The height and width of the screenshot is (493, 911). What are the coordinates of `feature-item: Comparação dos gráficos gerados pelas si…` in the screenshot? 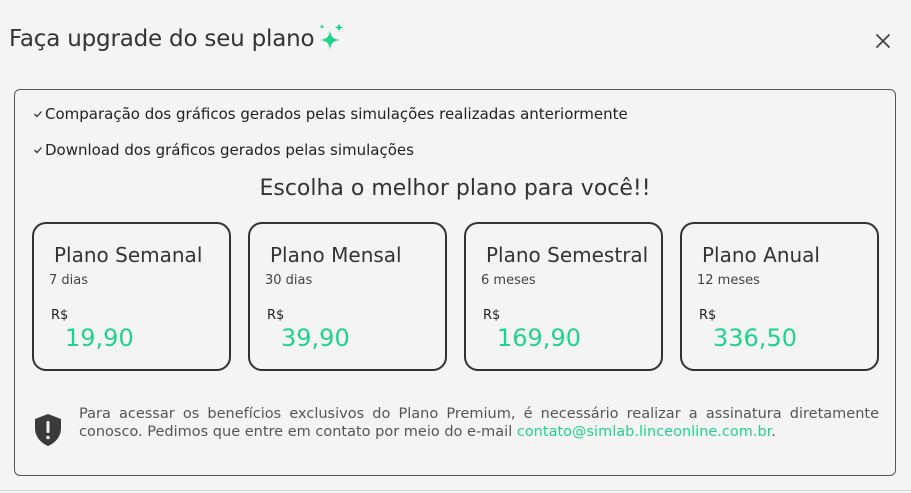 It's located at (330, 114).